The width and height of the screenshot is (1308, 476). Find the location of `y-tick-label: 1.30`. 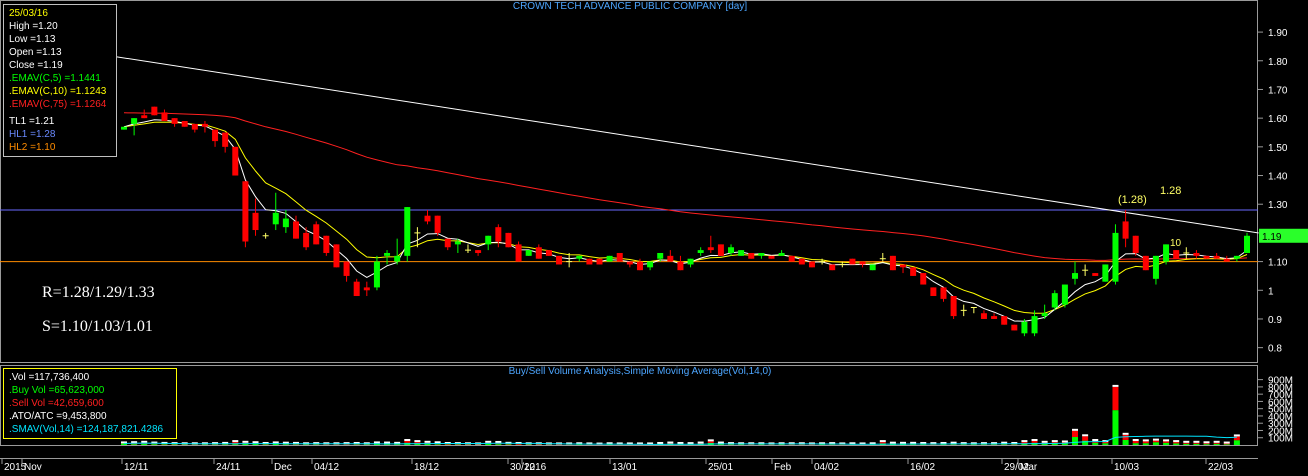

y-tick-label: 1.30 is located at coordinates (1278, 205).